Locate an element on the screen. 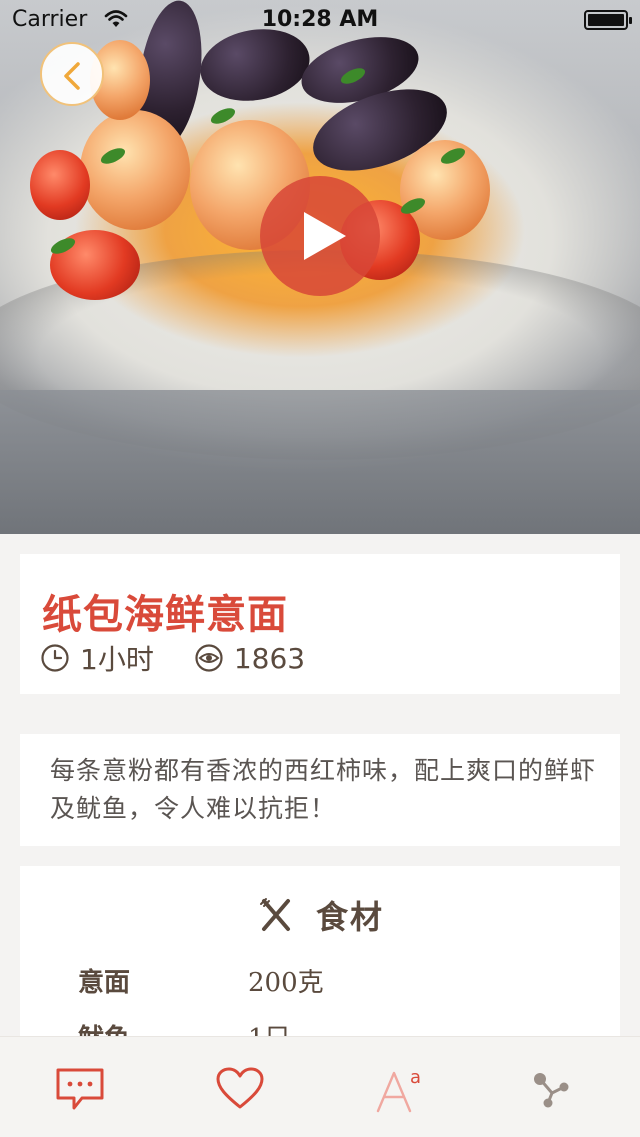 The height and width of the screenshot is (1137, 640). back-button is located at coordinates (72, 74).